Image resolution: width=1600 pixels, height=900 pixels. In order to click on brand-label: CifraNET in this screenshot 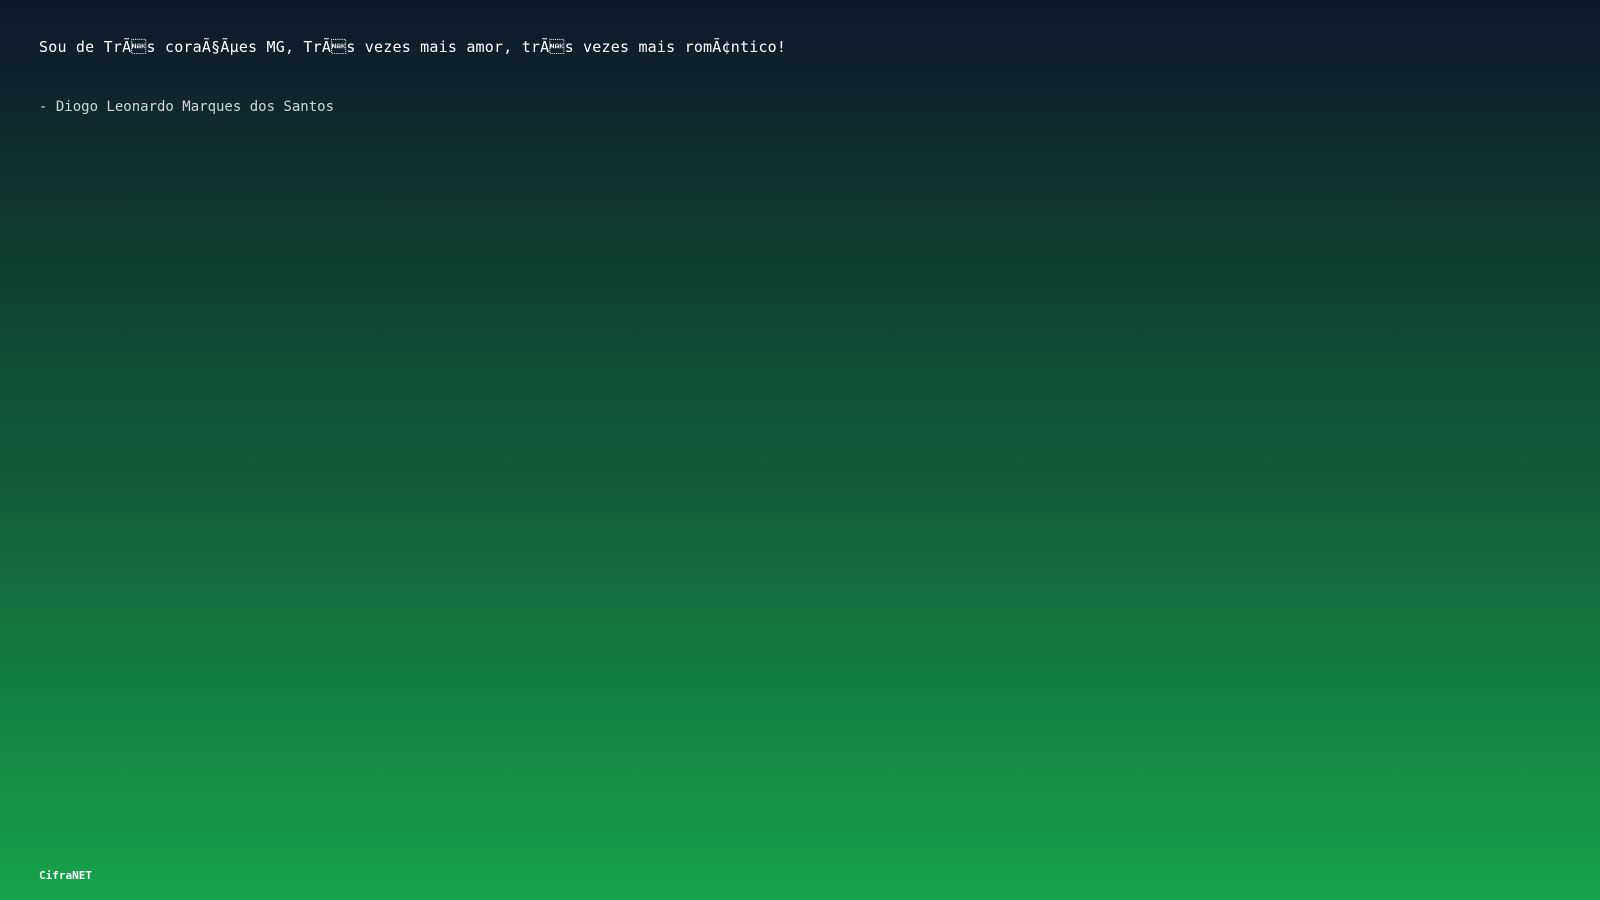, I will do `click(65, 875)`.